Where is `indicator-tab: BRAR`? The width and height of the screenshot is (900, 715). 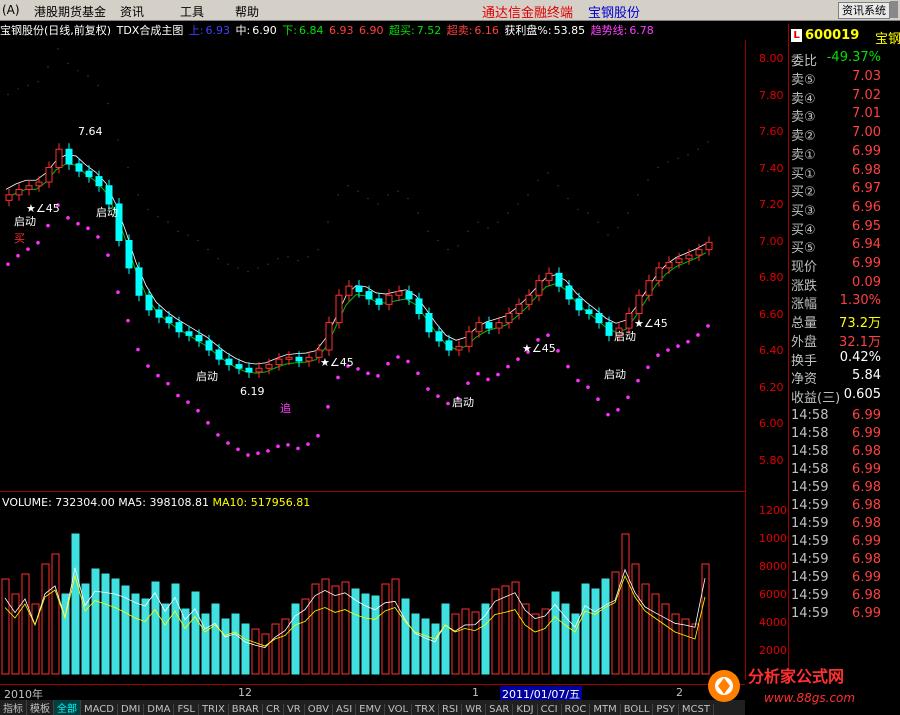 indicator-tab: BRAR is located at coordinates (246, 709).